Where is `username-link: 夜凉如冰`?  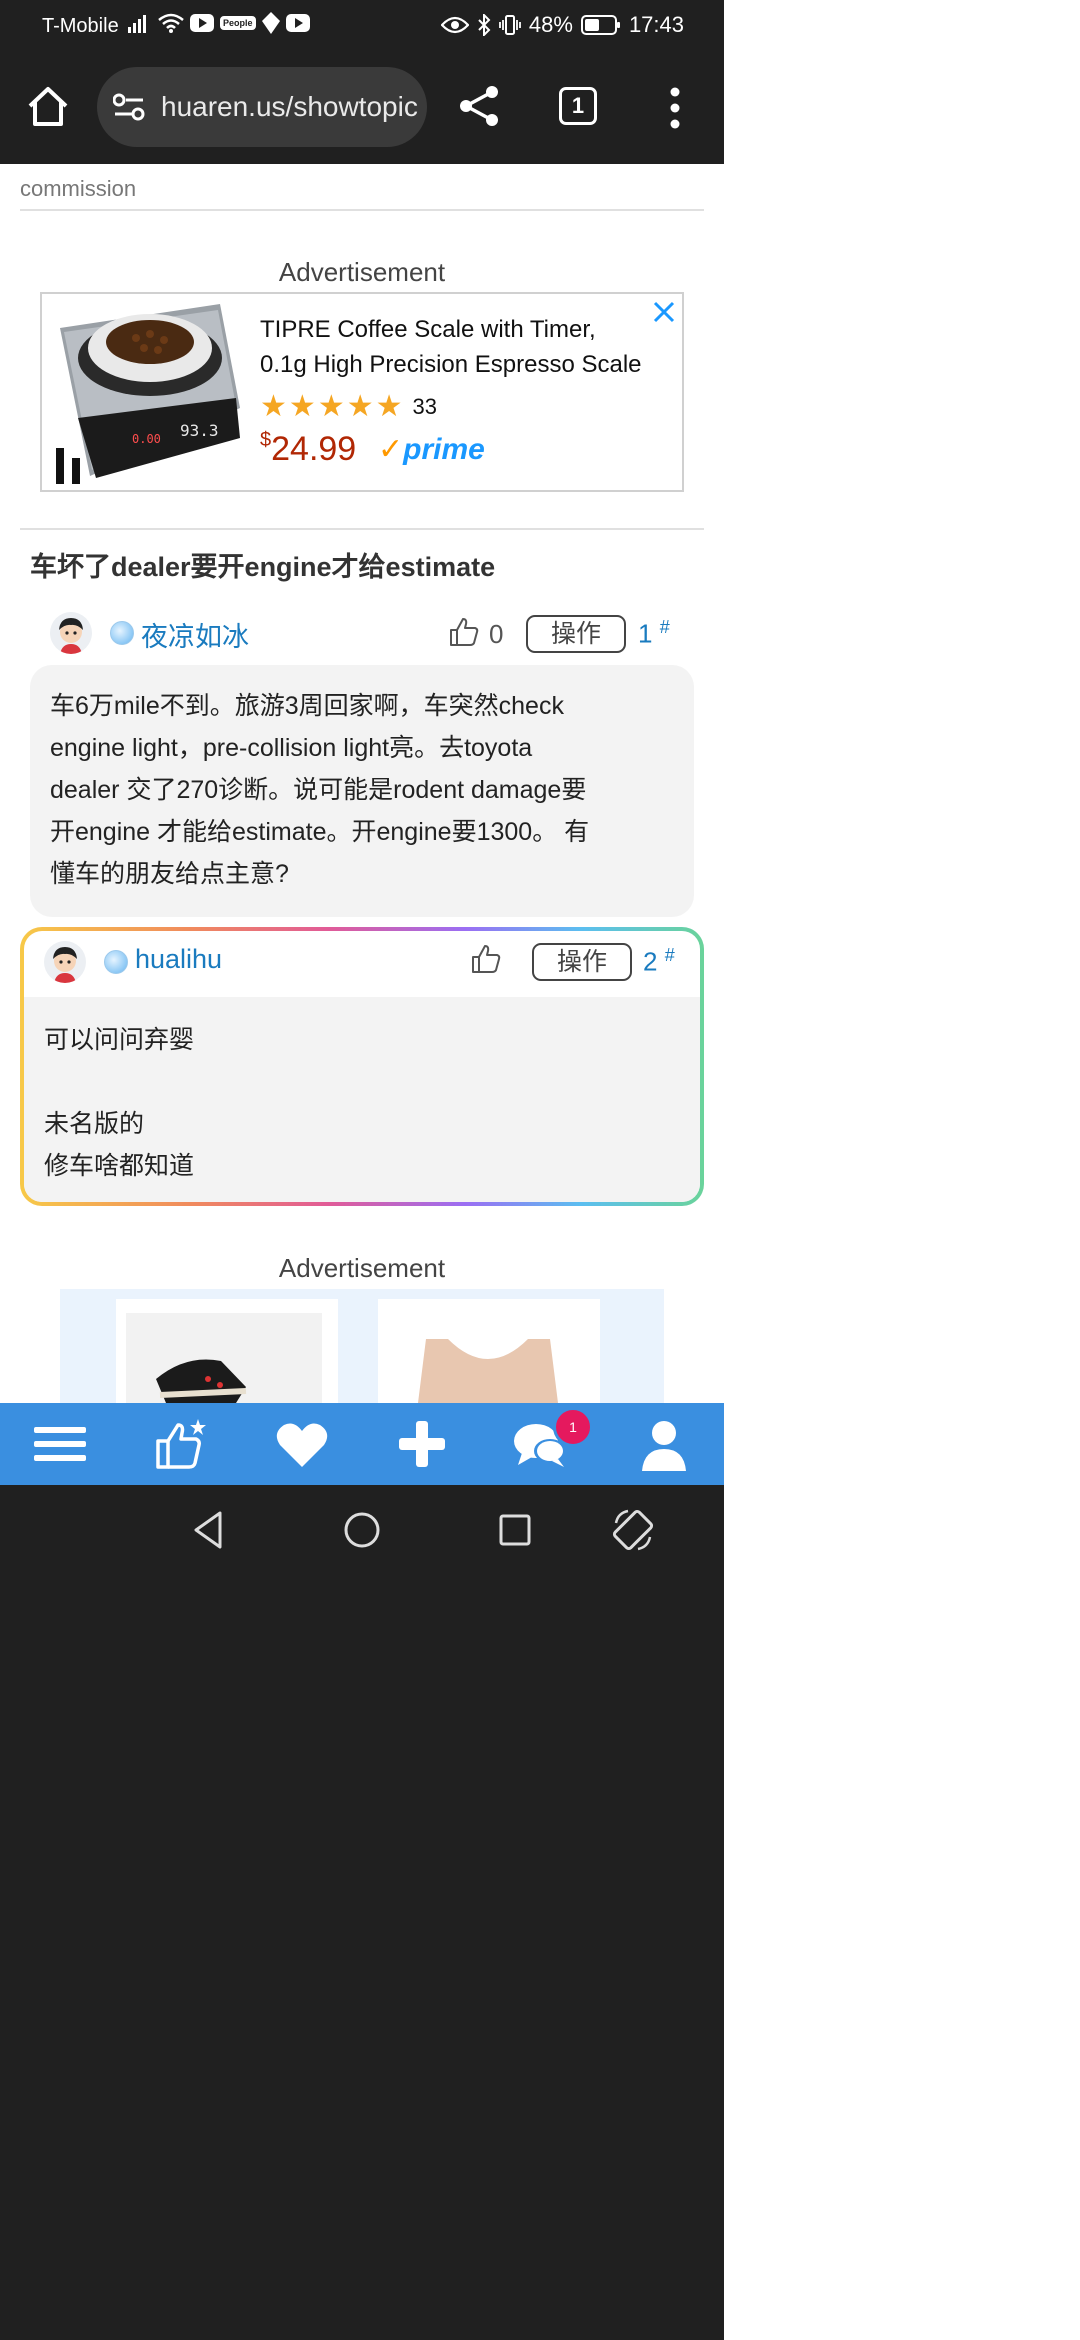
username-link: 夜凉如冰 is located at coordinates (195, 634).